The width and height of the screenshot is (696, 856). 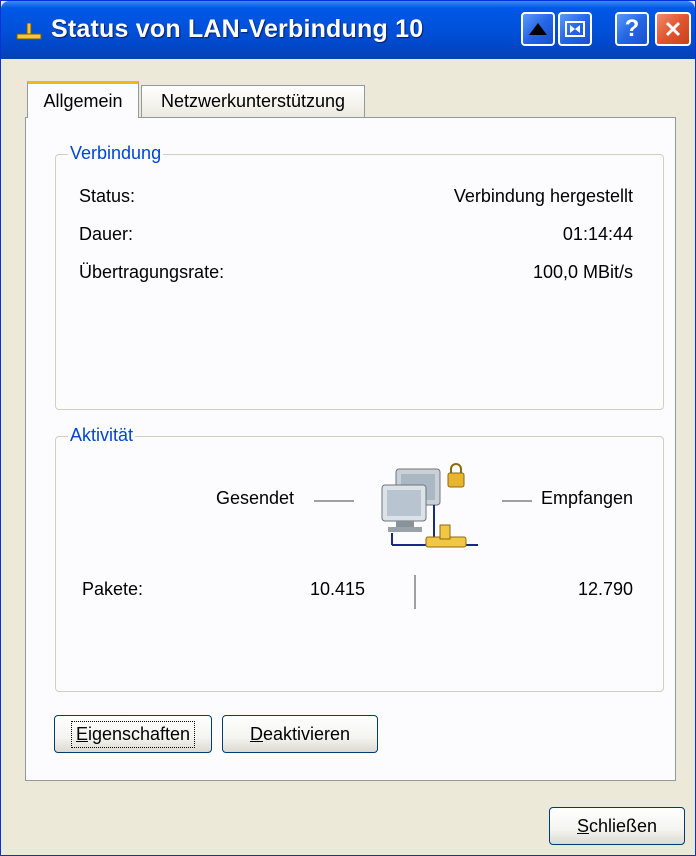 I want to click on tab-netzwerkunterstuetzung: Netzwerkunterstützung, so click(x=253, y=101).